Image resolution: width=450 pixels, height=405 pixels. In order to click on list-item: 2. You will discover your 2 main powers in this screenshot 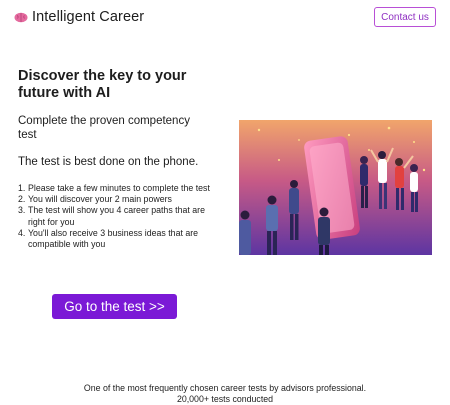, I will do `click(118, 199)`.